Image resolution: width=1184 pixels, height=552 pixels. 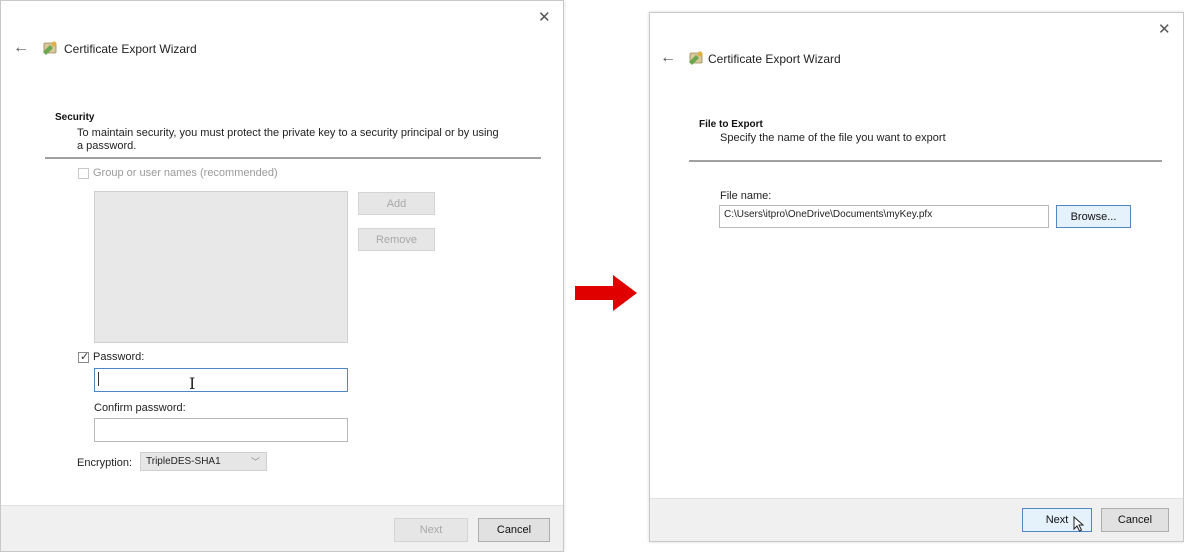 What do you see at coordinates (83, 357) in the screenshot?
I see `password-checkbox: ✓` at bounding box center [83, 357].